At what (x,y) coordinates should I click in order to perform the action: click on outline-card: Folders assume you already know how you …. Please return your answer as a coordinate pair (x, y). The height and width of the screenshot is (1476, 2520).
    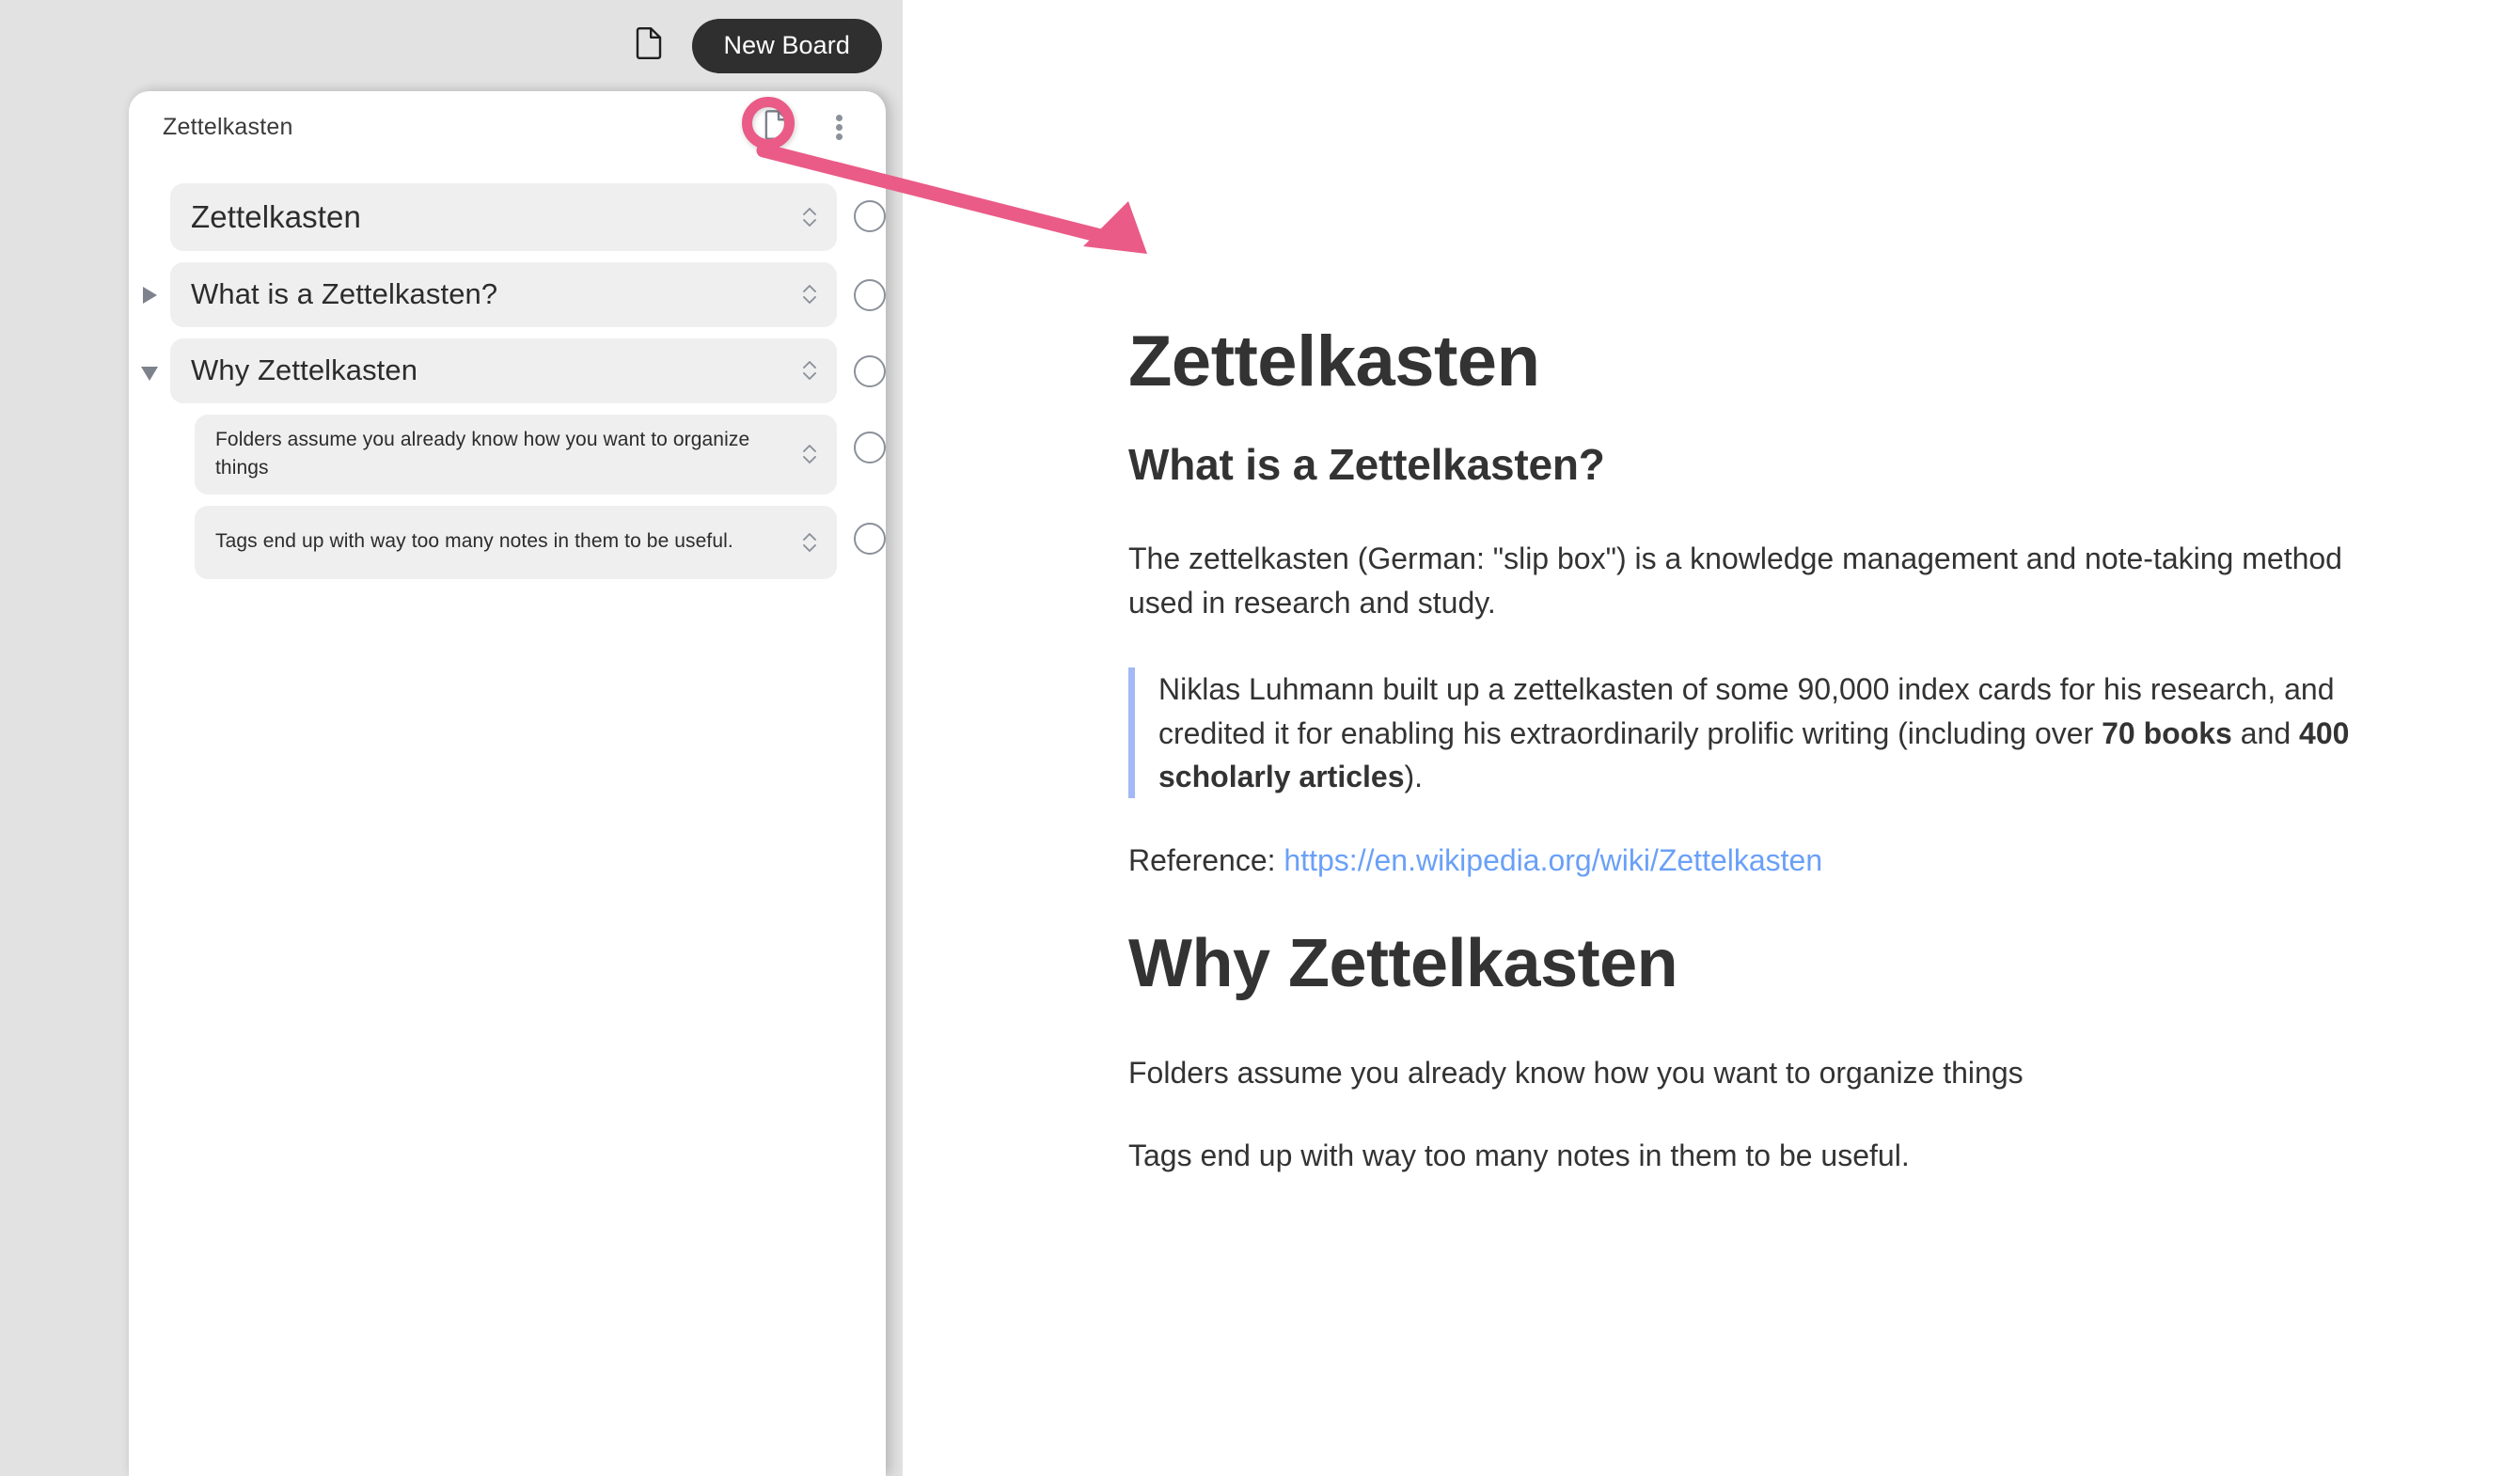
    Looking at the image, I should click on (516, 454).